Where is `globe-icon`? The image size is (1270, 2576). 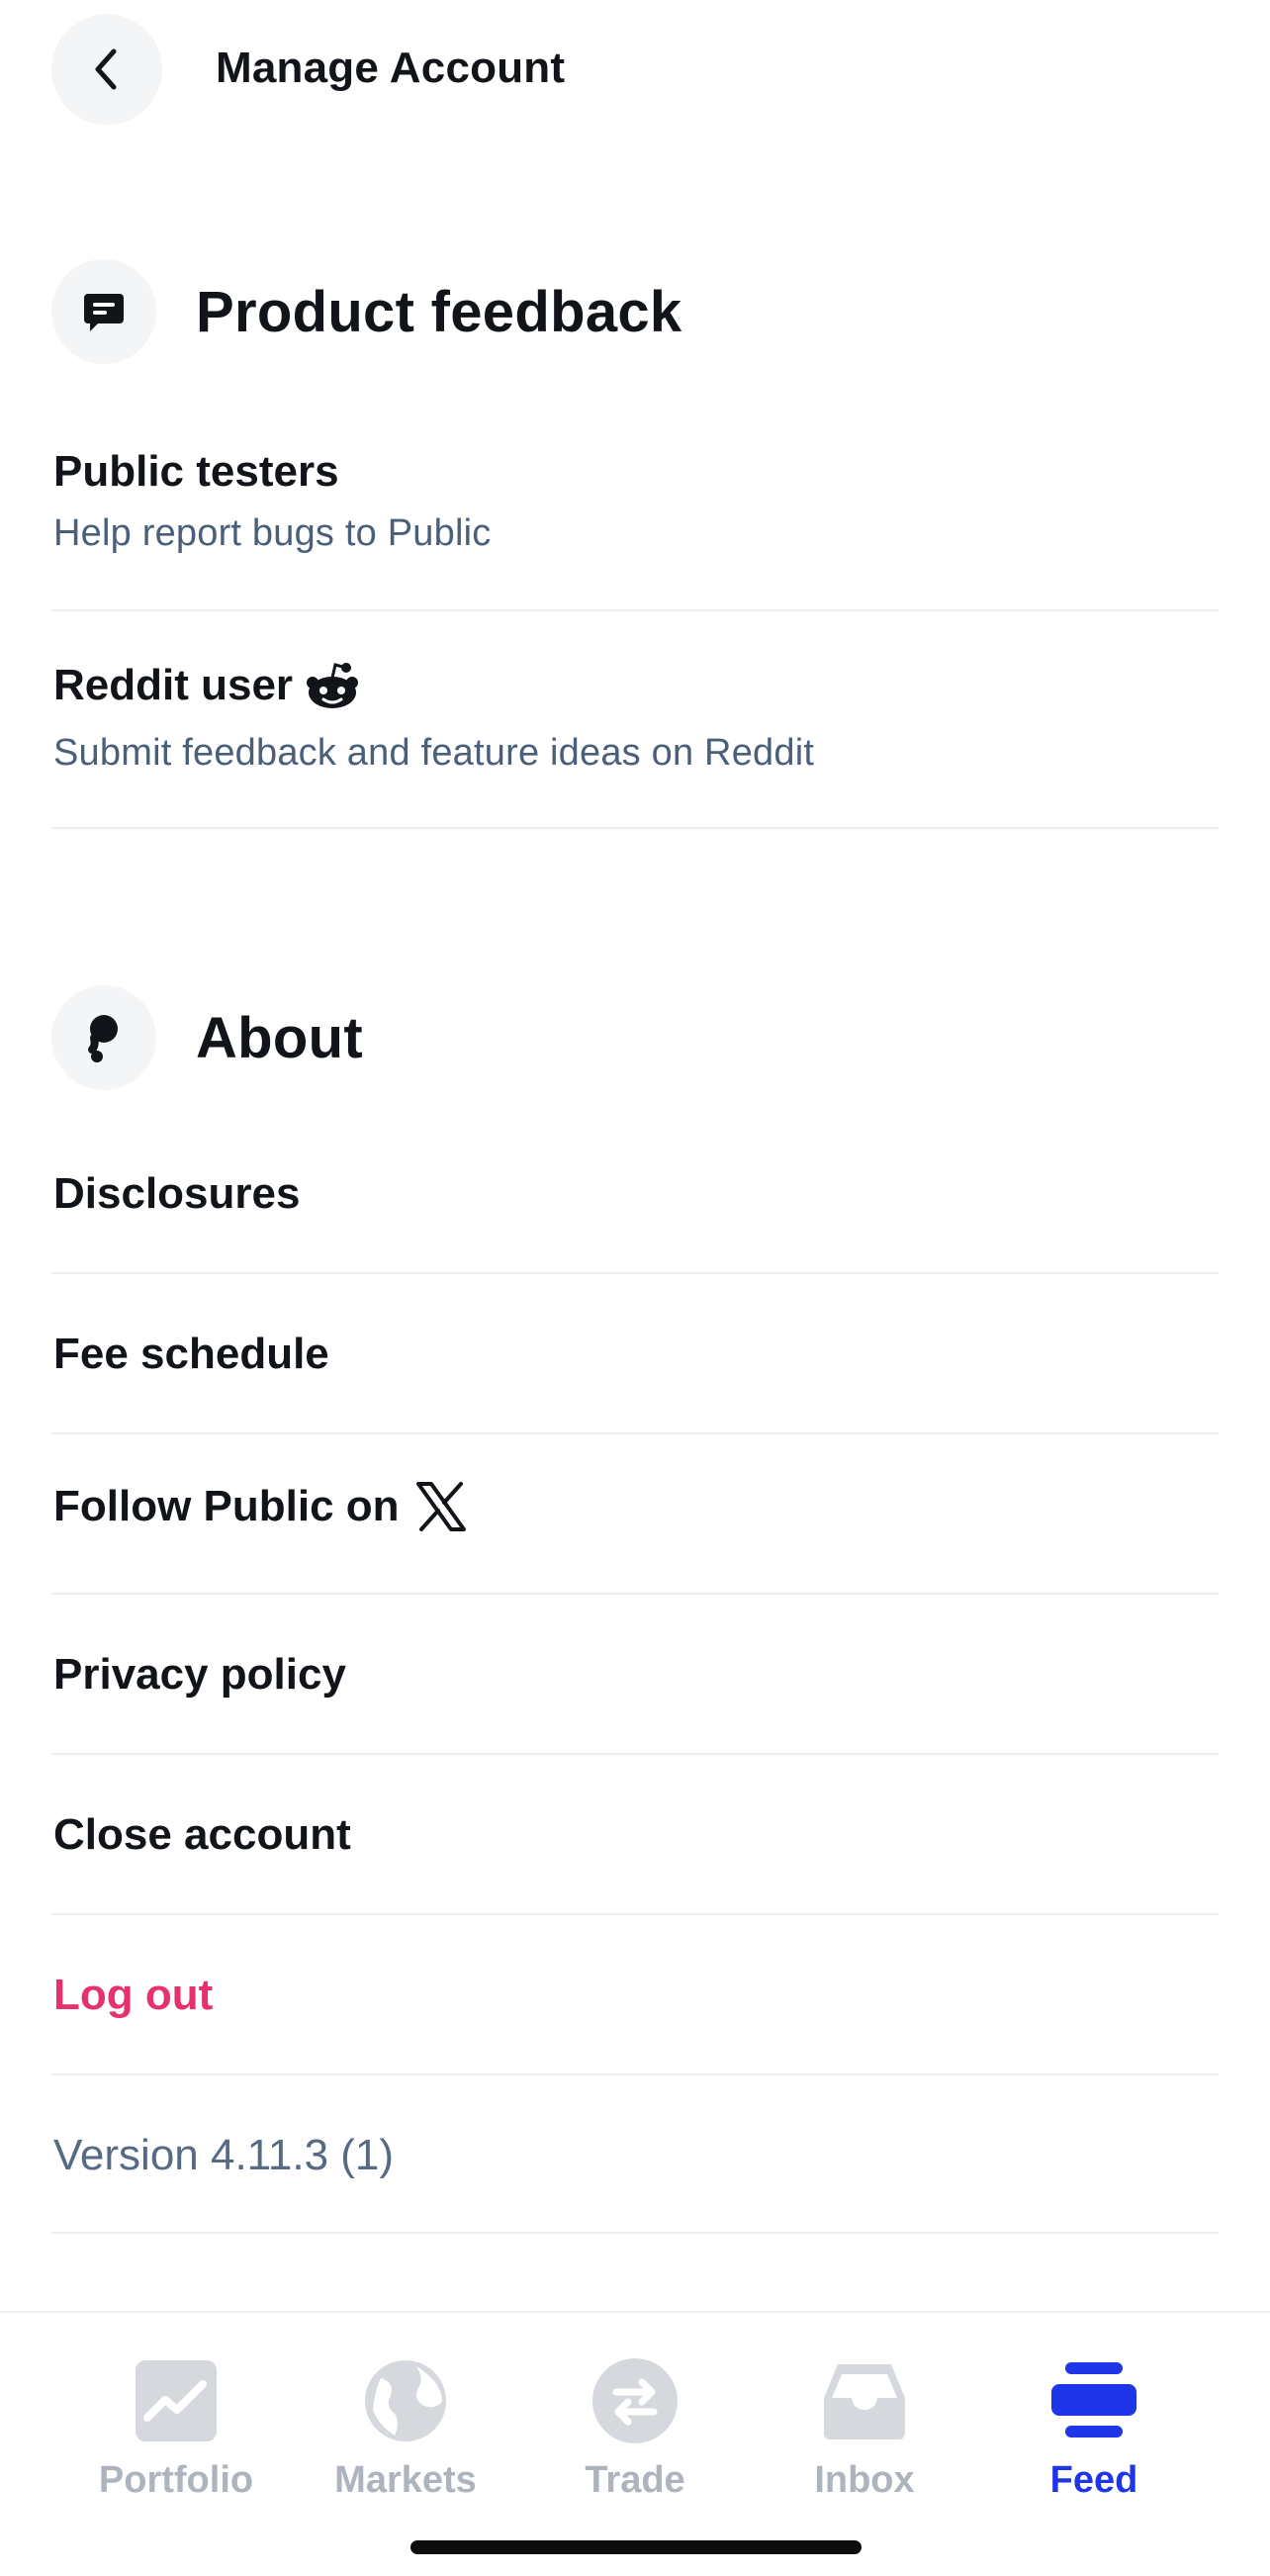 globe-icon is located at coordinates (406, 2400).